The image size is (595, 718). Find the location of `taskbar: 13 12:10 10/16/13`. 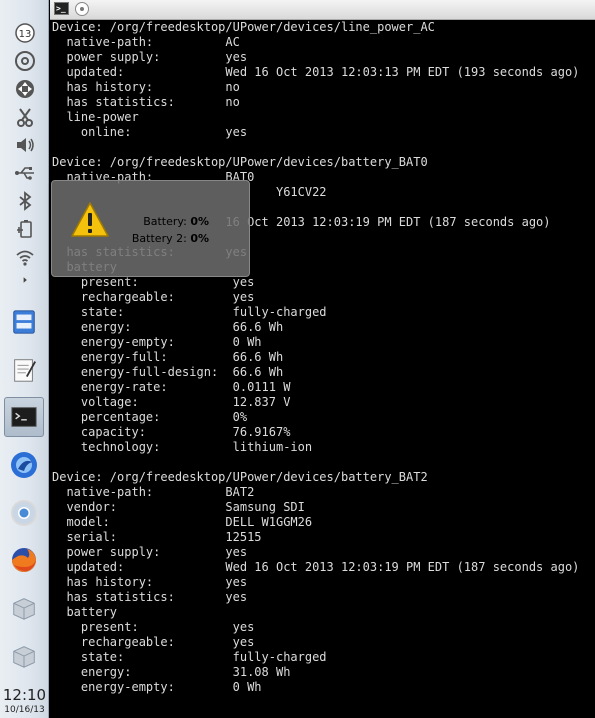

taskbar: 13 12:10 10/16/13 is located at coordinates (24, 359).